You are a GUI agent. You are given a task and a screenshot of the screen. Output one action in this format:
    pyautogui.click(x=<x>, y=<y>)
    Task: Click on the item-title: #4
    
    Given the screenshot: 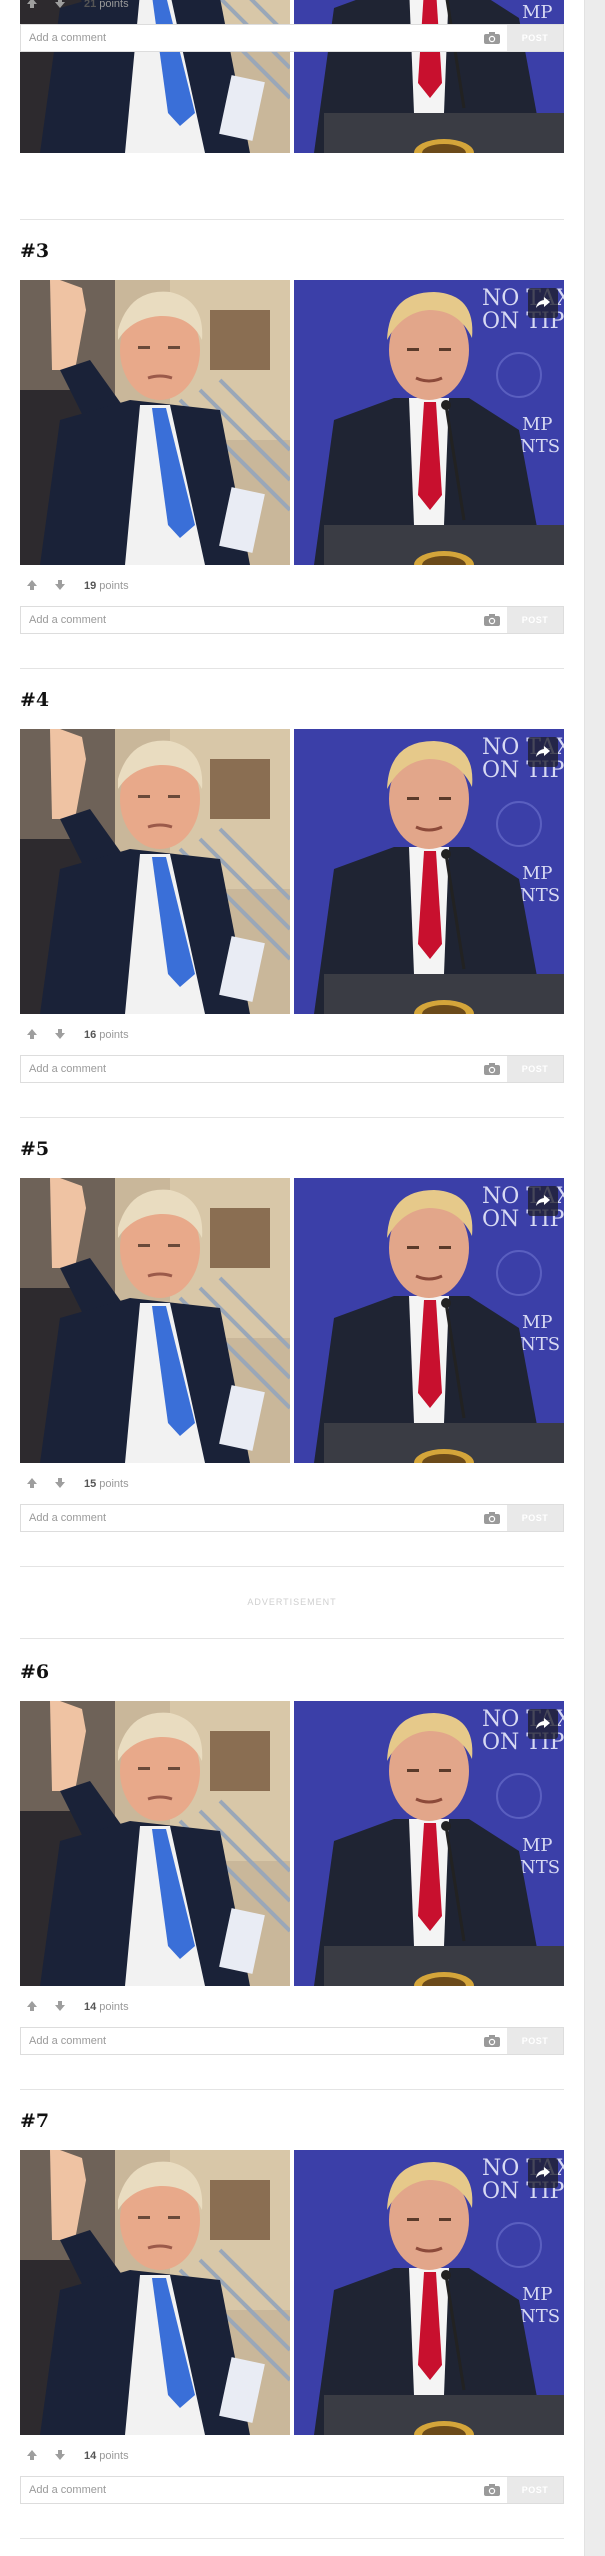 What is the action you would take?
    pyautogui.click(x=35, y=700)
    